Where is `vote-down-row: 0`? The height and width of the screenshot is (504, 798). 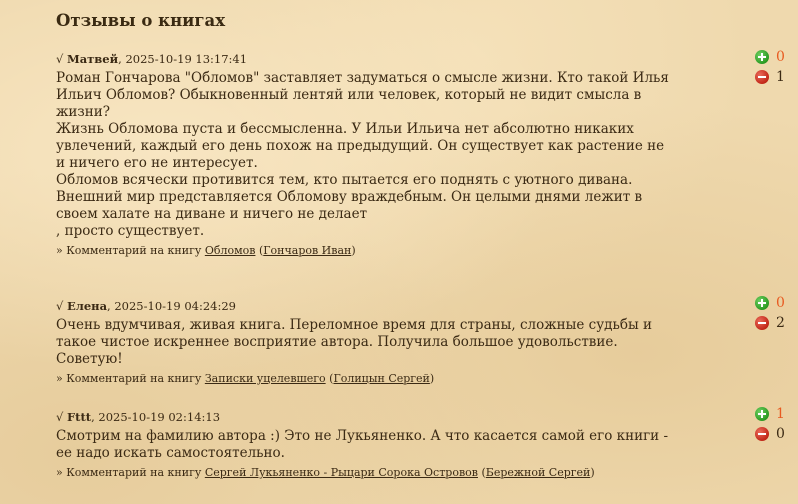
vote-down-row: 0 is located at coordinates (775, 434).